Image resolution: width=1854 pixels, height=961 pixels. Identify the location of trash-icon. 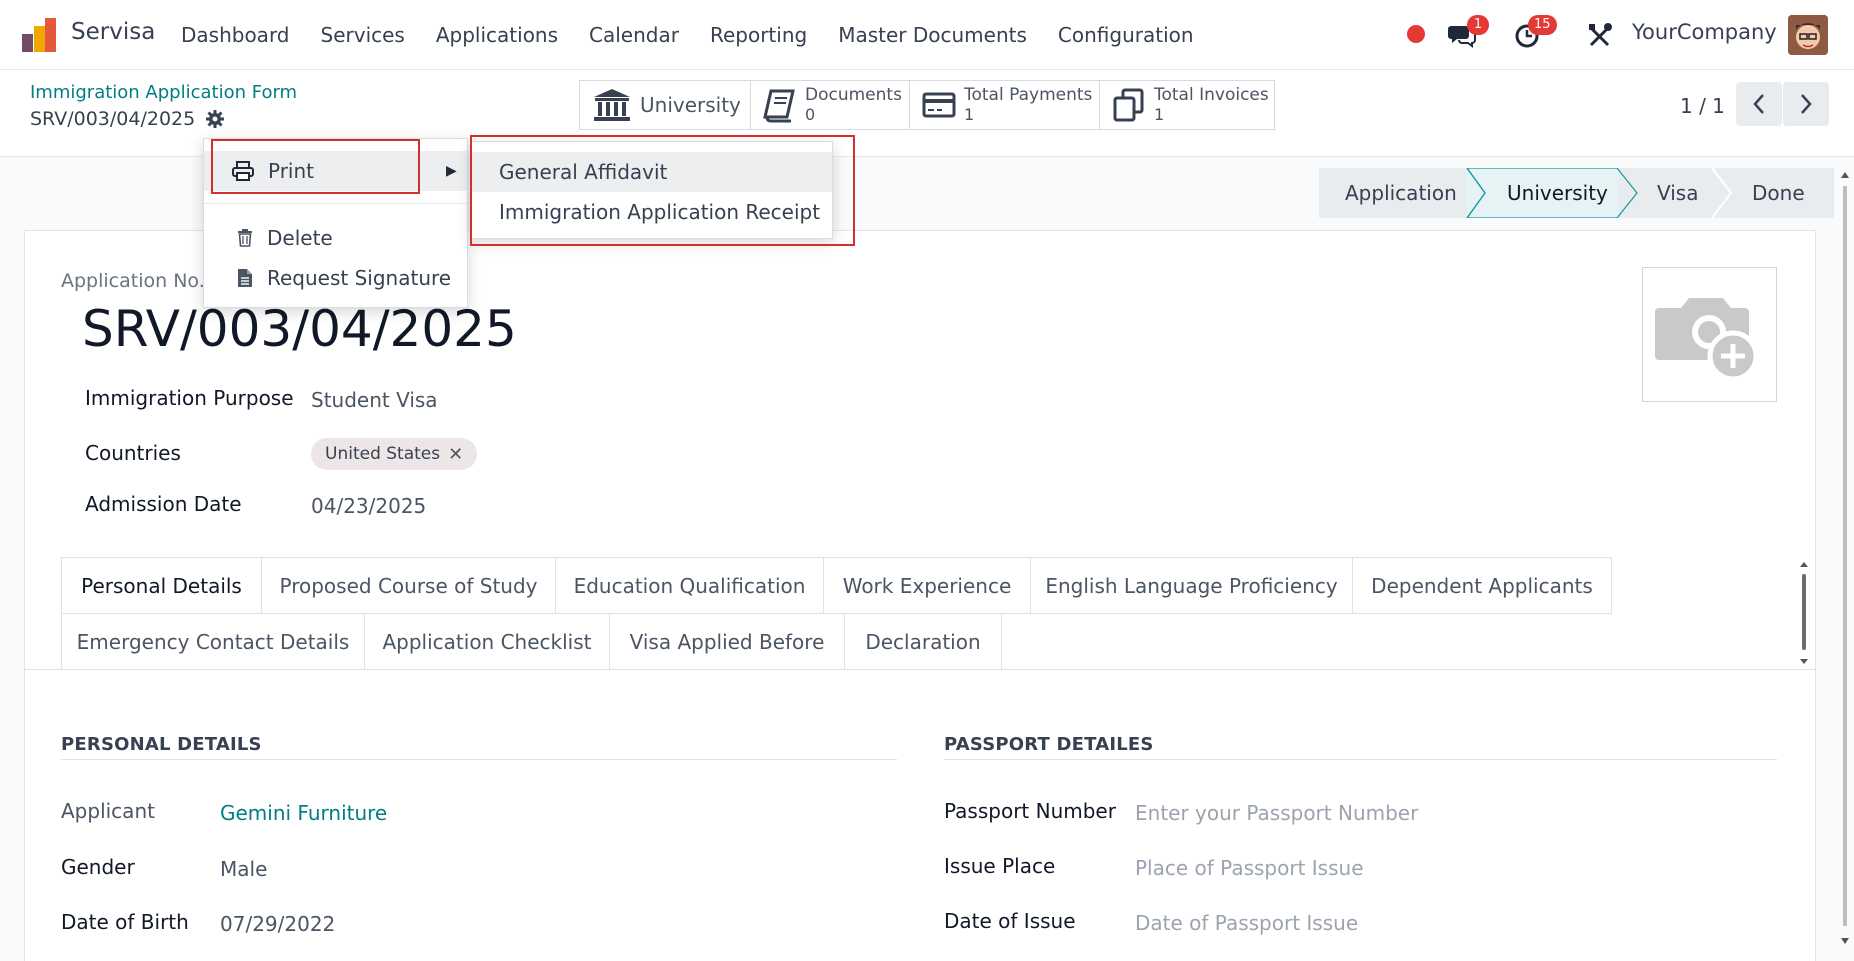
(245, 238).